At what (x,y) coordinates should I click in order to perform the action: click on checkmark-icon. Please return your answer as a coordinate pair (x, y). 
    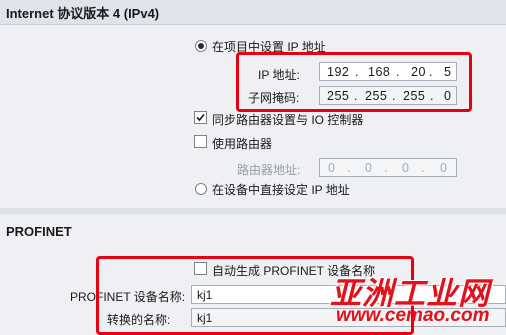
    Looking at the image, I should click on (200, 117).